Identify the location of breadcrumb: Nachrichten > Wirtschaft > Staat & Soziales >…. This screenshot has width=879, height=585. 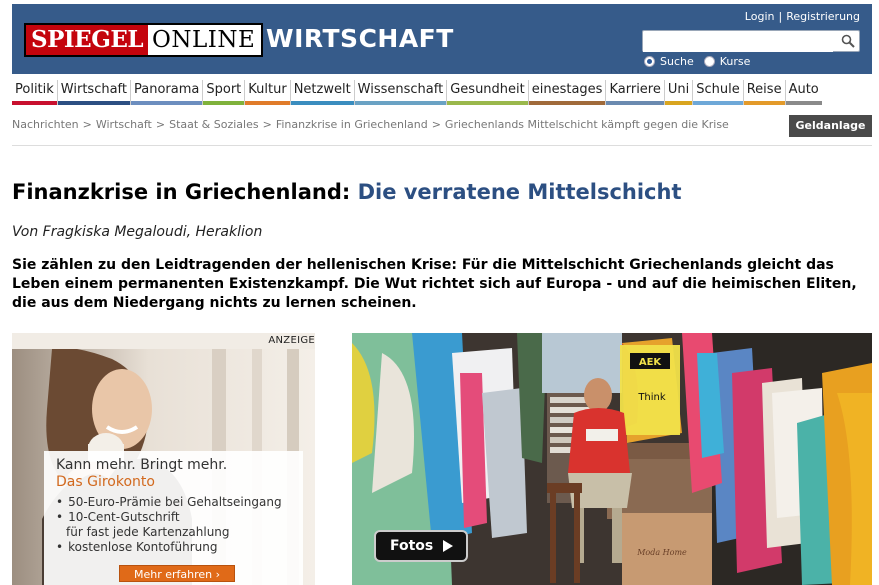
(370, 124).